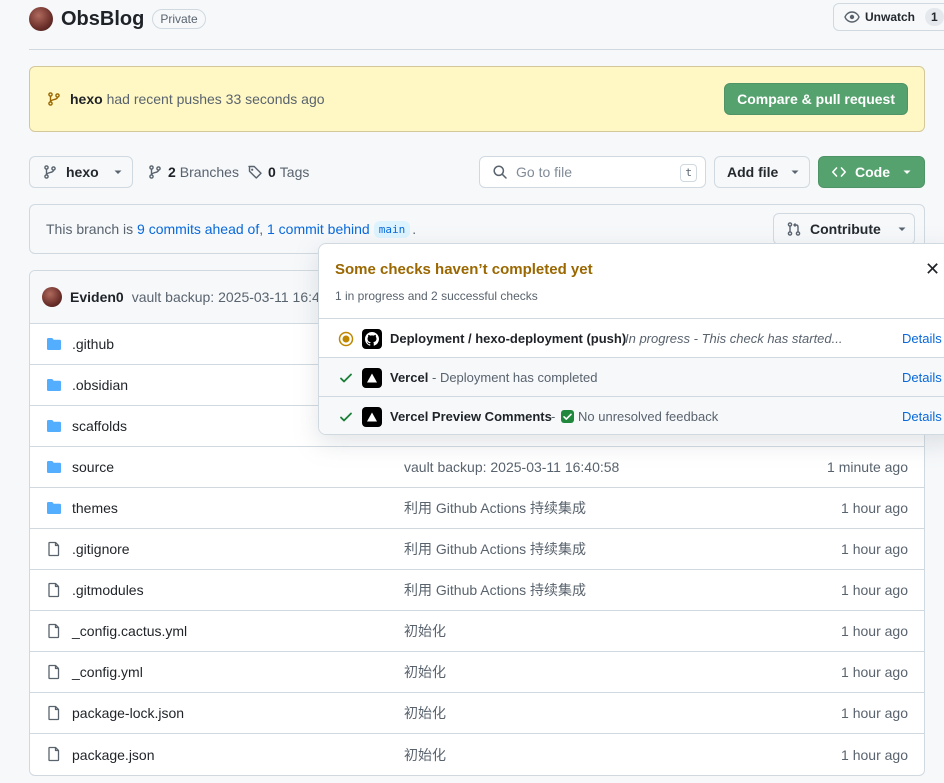 Image resolution: width=944 pixels, height=783 pixels. I want to click on commit-author: Eviden0, so click(97, 297).